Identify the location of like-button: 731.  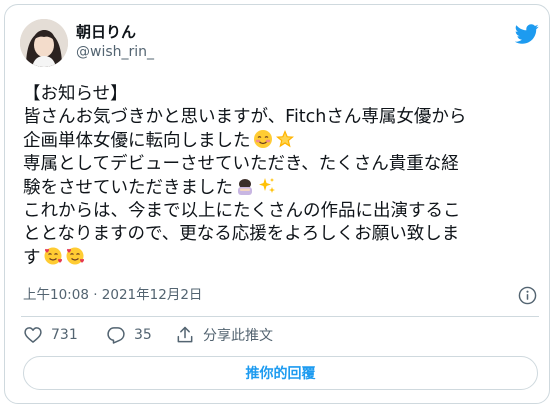
(50, 335).